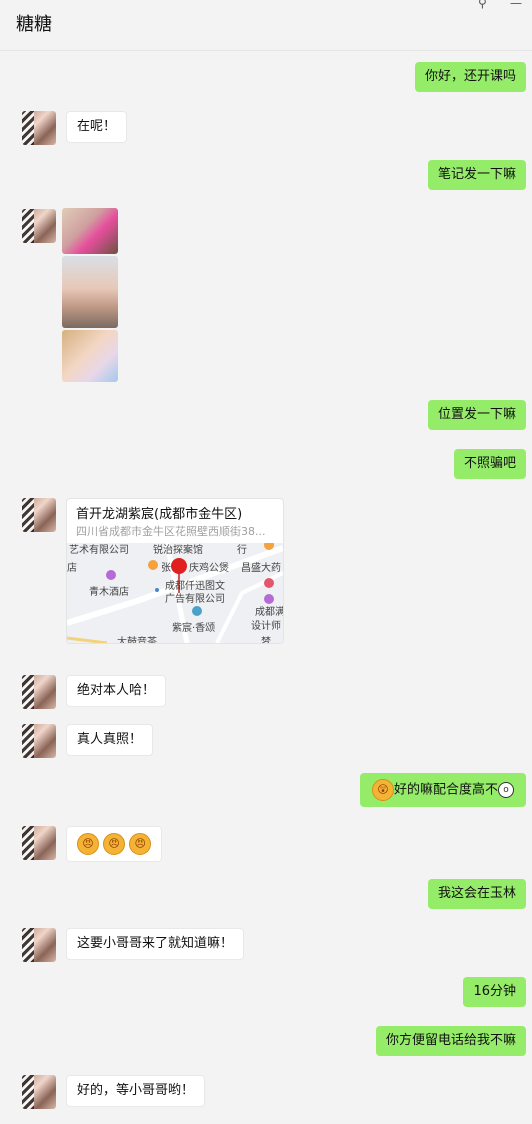 The width and height of the screenshot is (532, 1124). What do you see at coordinates (489, 464) in the screenshot?
I see `message-bubble-out: 不照骗吧` at bounding box center [489, 464].